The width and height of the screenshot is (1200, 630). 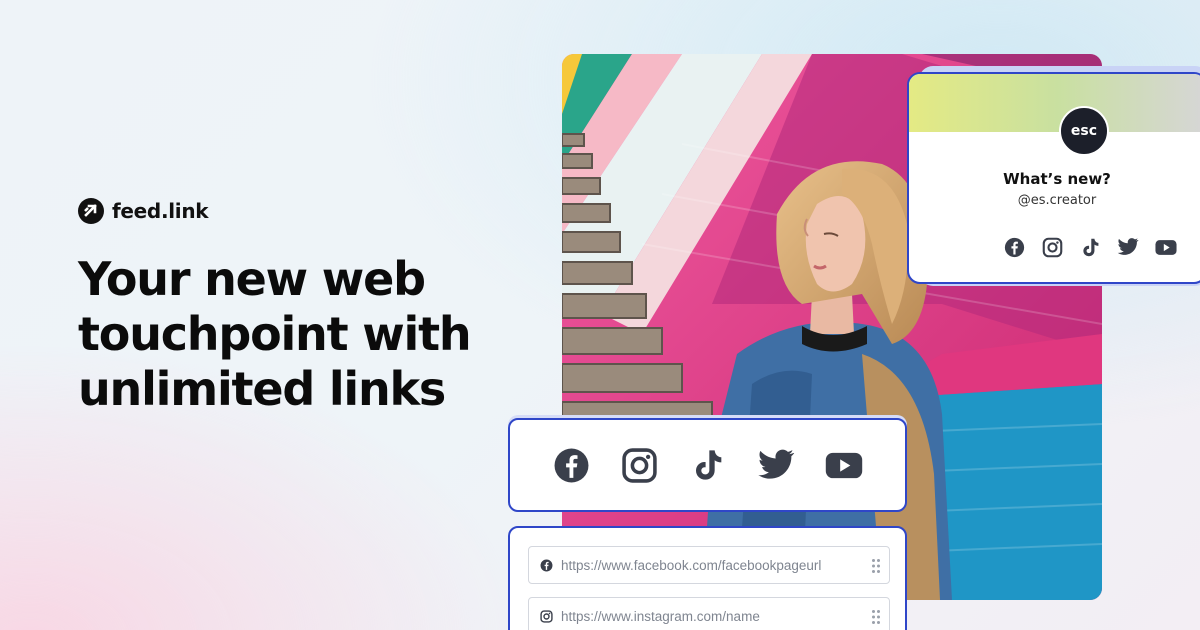 What do you see at coordinates (380, 389) in the screenshot?
I see `headline-line-3-rest: links` at bounding box center [380, 389].